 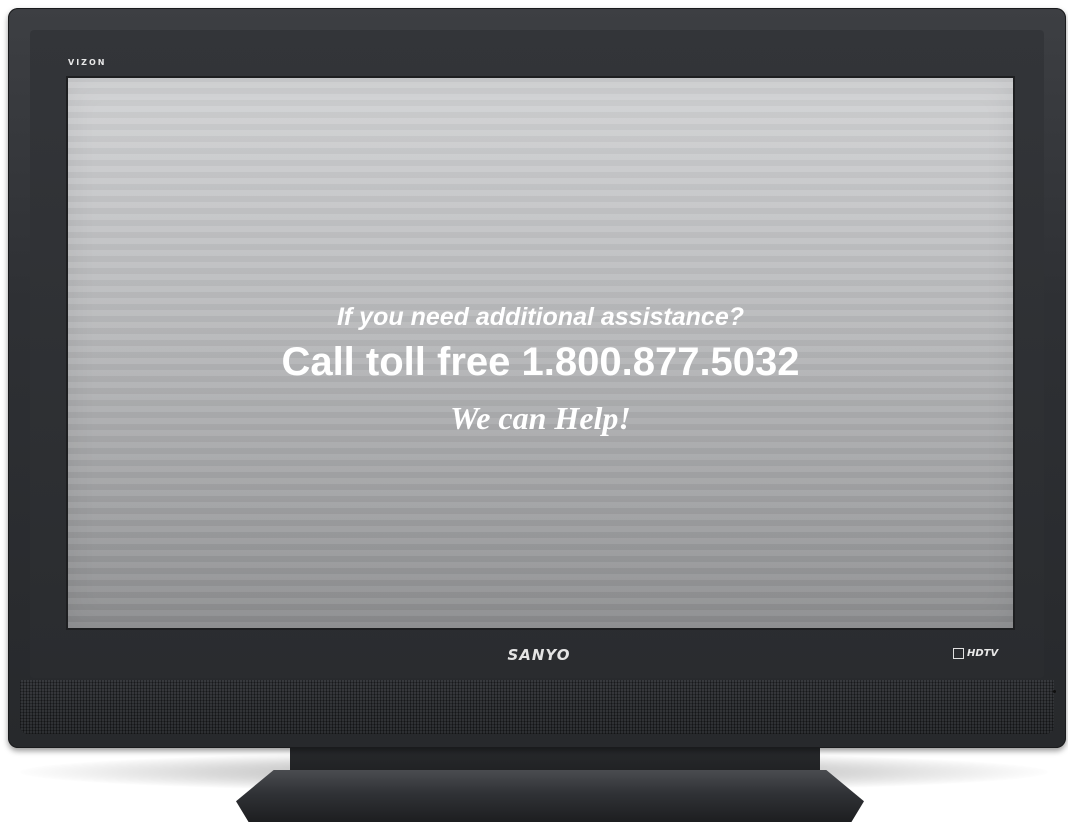 I want to click on hdtv-badge: HDTV, so click(x=975, y=653).